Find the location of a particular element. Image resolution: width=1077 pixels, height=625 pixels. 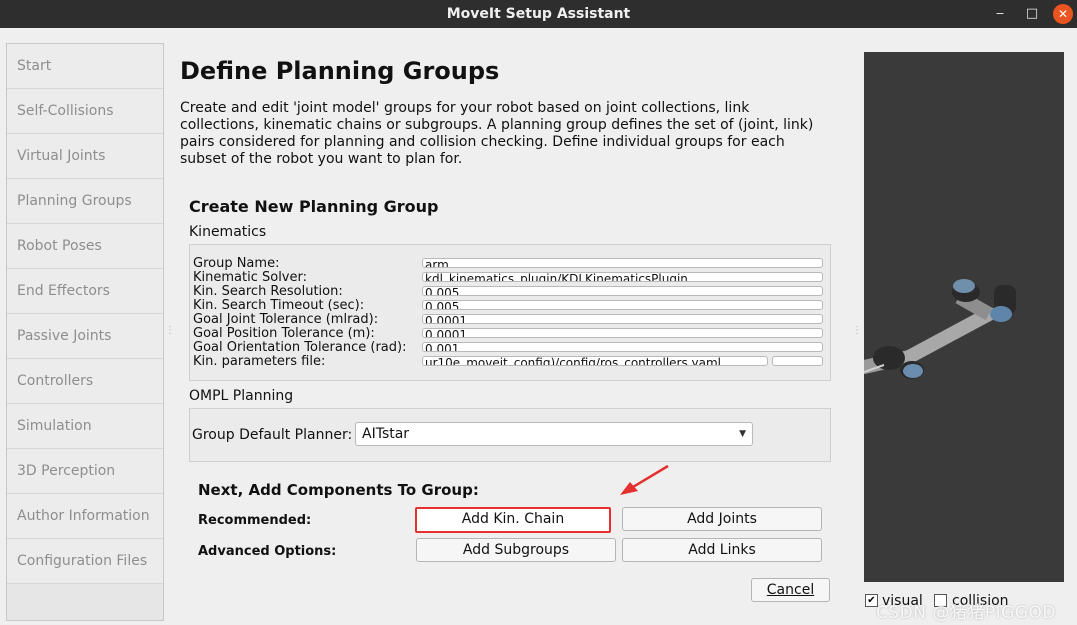

search-resolution-row: Kin. Search Resolution: 0.005 is located at coordinates (510, 292).